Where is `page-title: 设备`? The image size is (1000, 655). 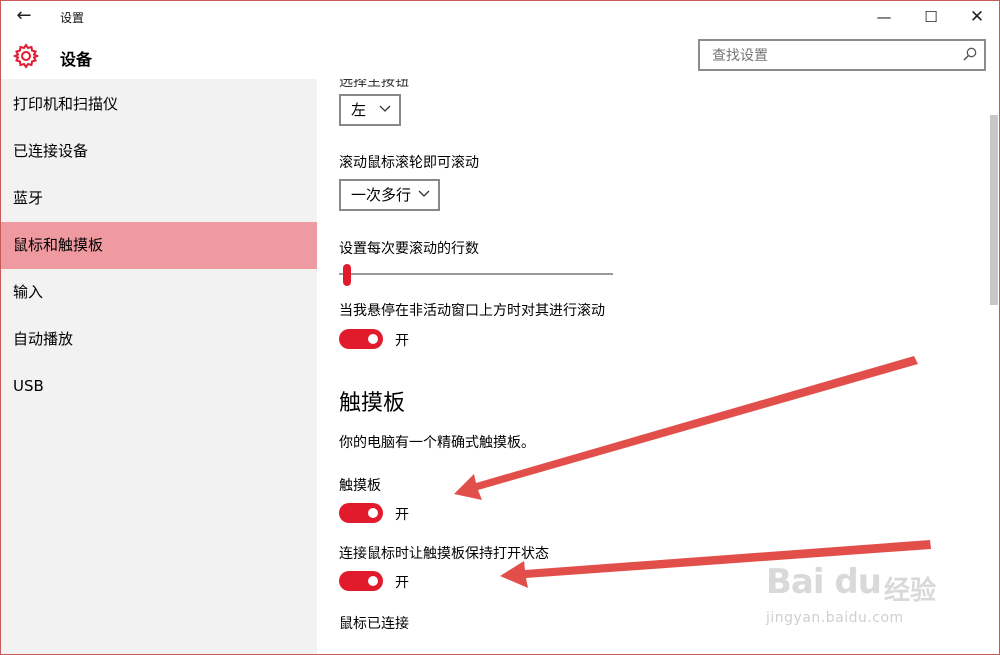 page-title: 设备 is located at coordinates (76, 59).